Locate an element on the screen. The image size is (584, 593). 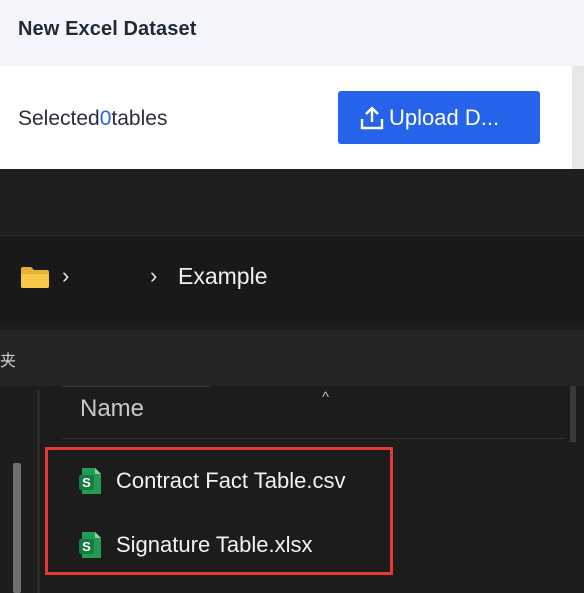
selected-tables-text: Selected0tables is located at coordinates (92, 119).